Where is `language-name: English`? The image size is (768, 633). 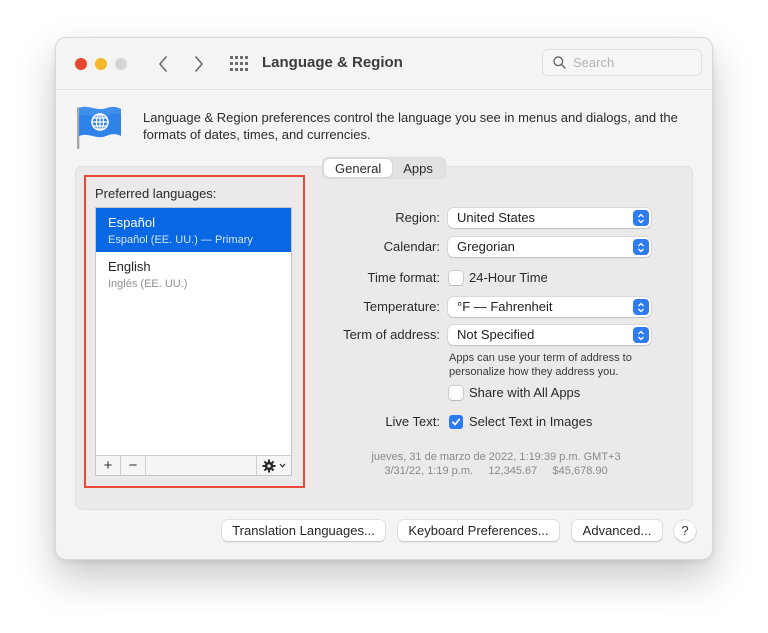
language-name: English is located at coordinates (129, 266).